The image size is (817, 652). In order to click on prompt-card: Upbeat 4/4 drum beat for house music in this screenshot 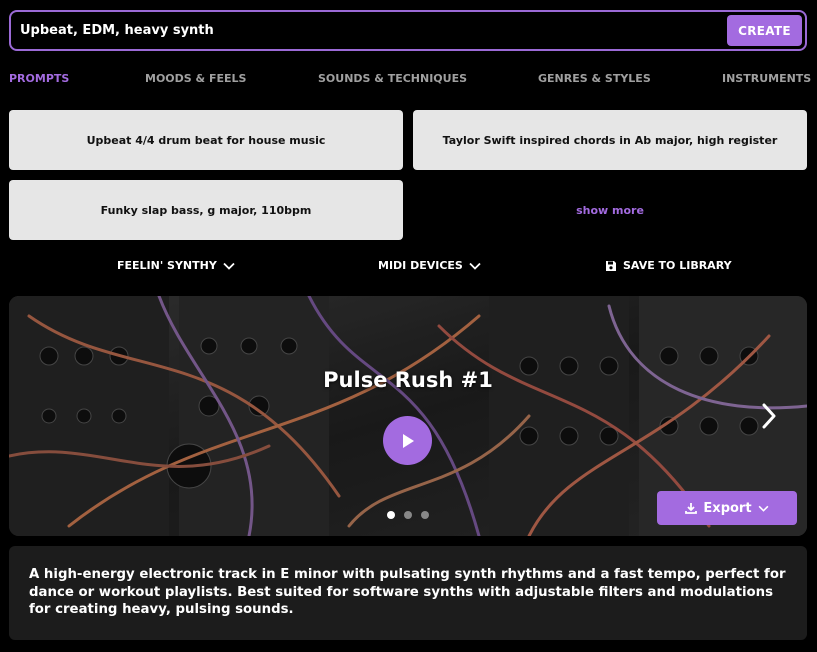, I will do `click(206, 140)`.